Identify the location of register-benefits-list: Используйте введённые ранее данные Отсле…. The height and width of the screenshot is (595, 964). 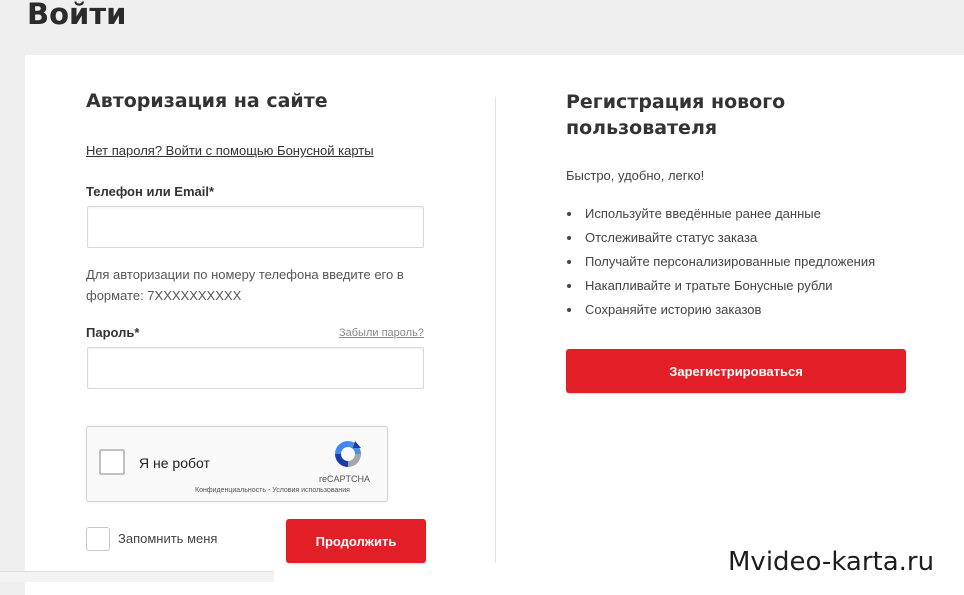
(720, 262).